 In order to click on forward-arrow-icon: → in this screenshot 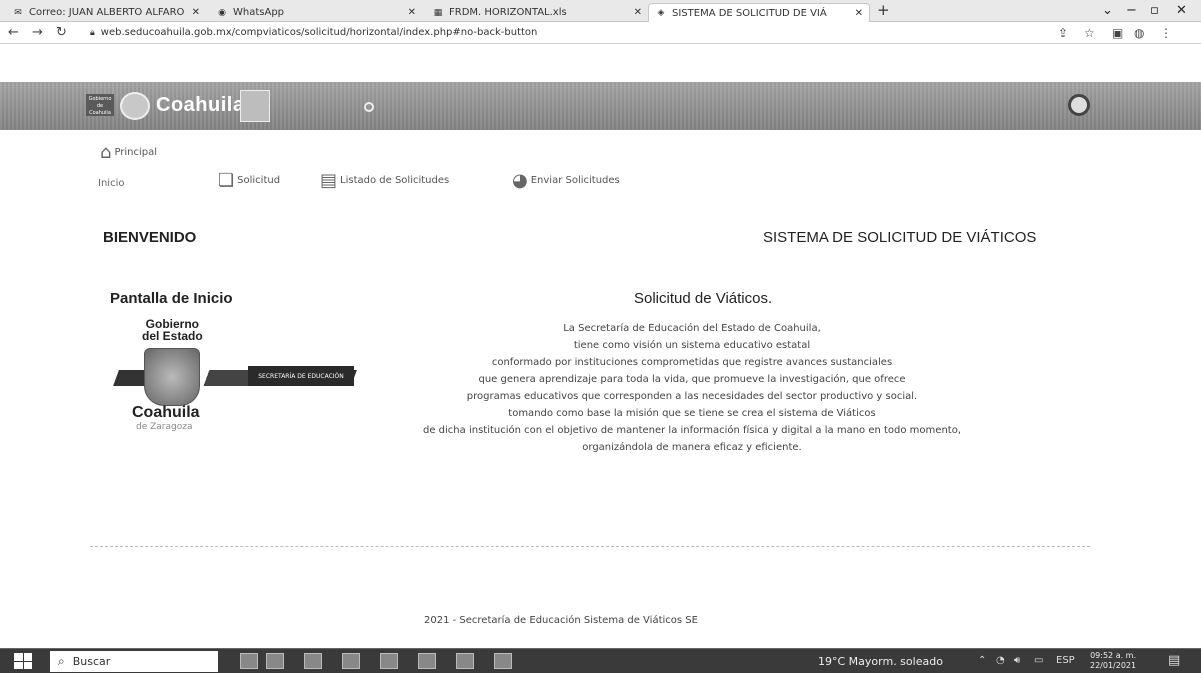, I will do `click(37, 32)`.